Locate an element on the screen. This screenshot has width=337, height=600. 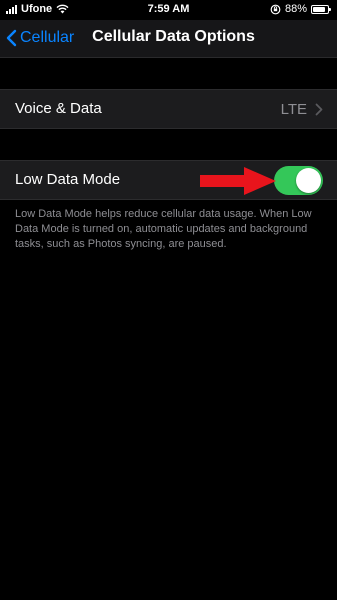
voice-data-label: Voice & Data is located at coordinates (58, 108).